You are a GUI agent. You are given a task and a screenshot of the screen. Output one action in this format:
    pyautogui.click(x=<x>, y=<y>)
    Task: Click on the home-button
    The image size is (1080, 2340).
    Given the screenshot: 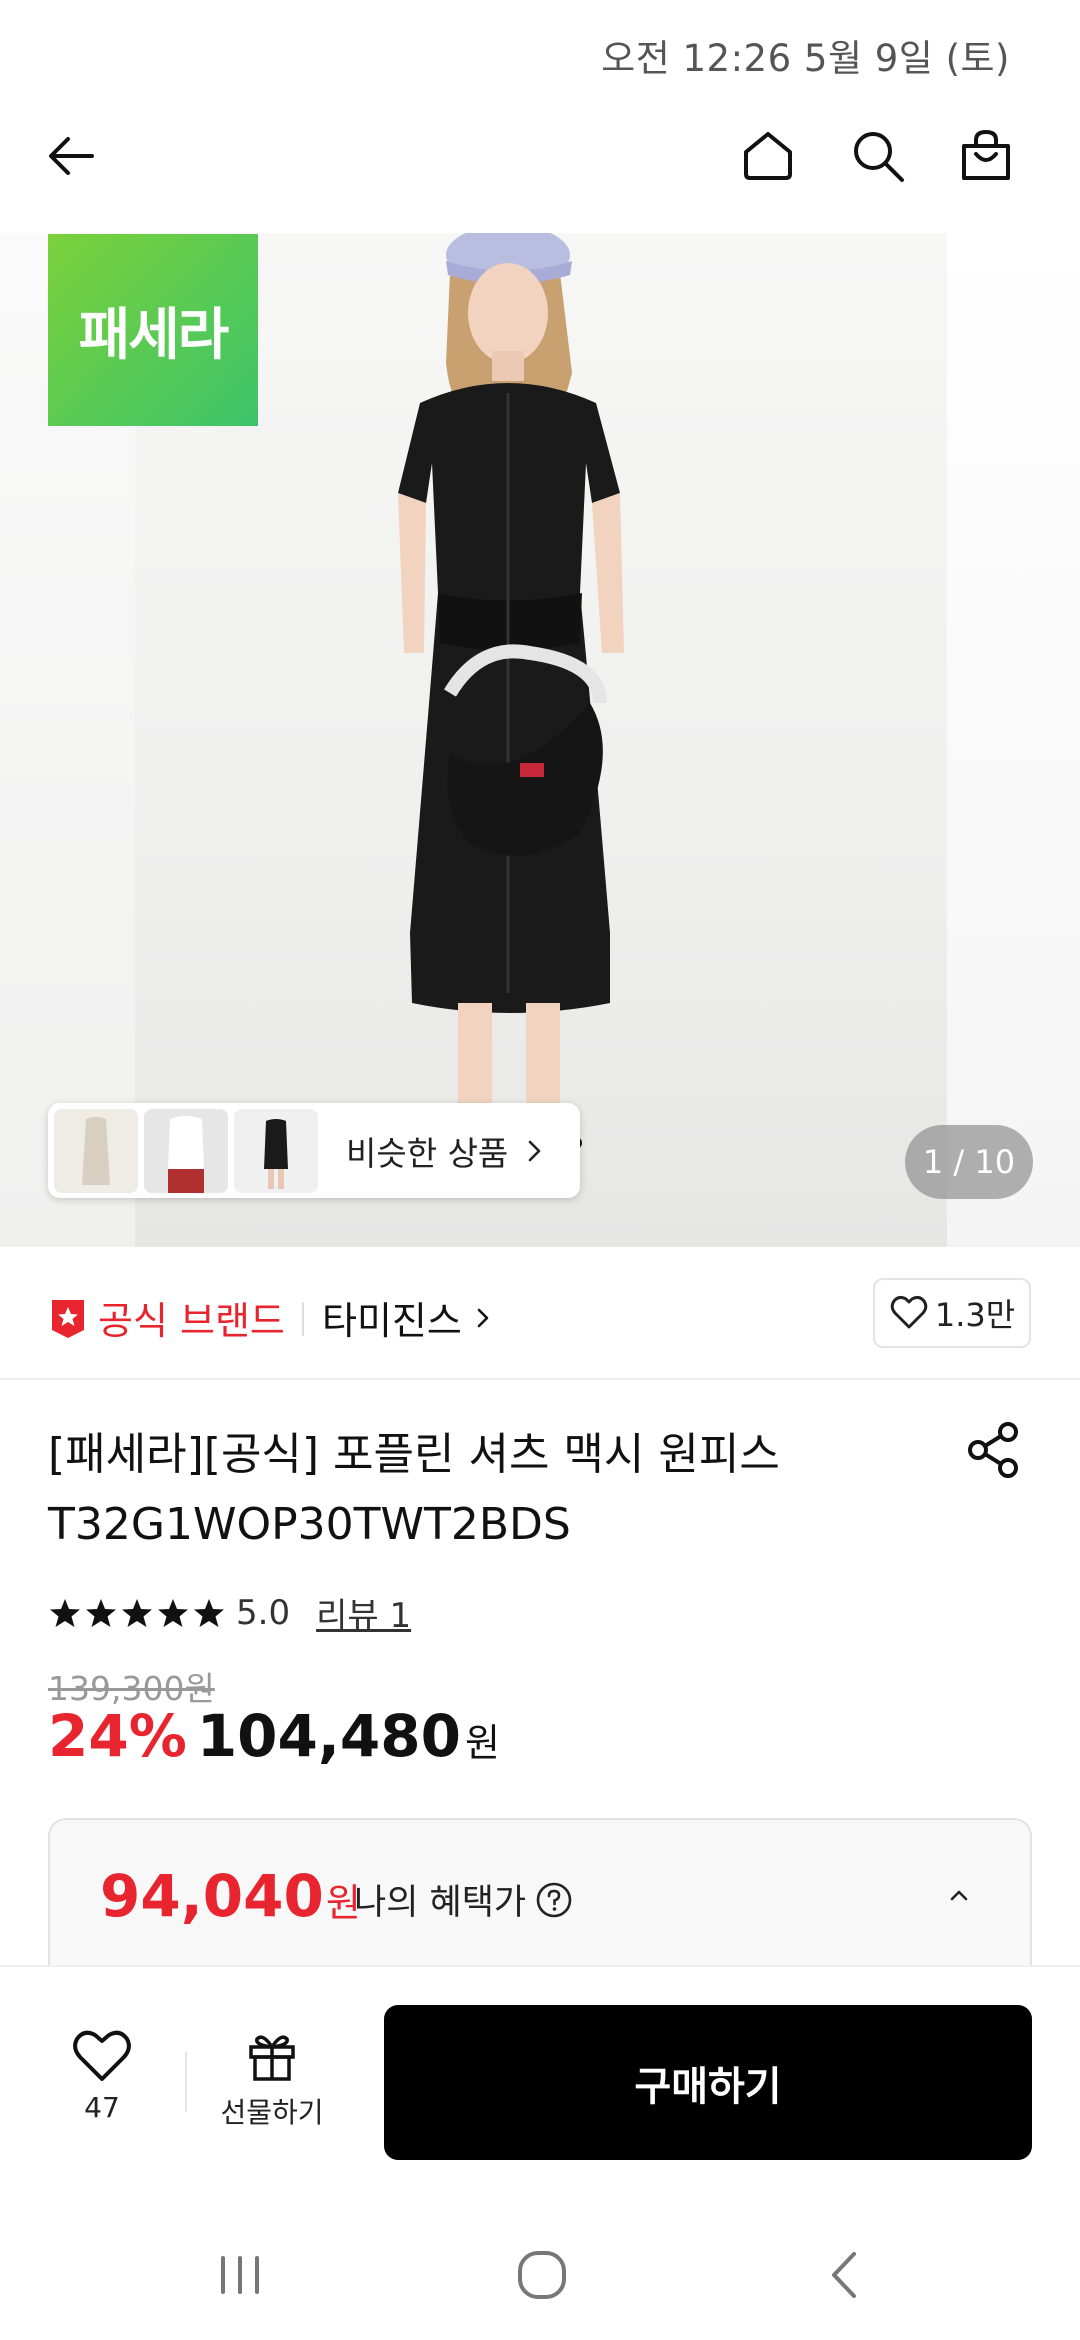 What is the action you would take?
    pyautogui.click(x=768, y=156)
    